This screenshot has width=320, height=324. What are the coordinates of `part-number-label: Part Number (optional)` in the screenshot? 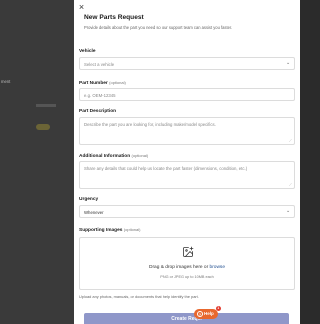 It's located at (102, 83).